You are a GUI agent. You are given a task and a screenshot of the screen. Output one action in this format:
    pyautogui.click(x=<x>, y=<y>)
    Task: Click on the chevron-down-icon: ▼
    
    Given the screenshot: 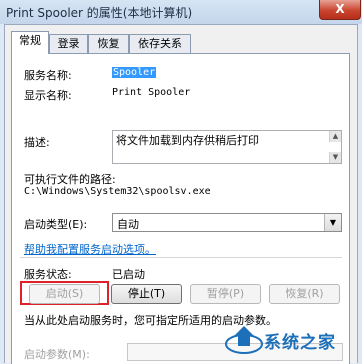 What is the action you would take?
    pyautogui.click(x=332, y=222)
    